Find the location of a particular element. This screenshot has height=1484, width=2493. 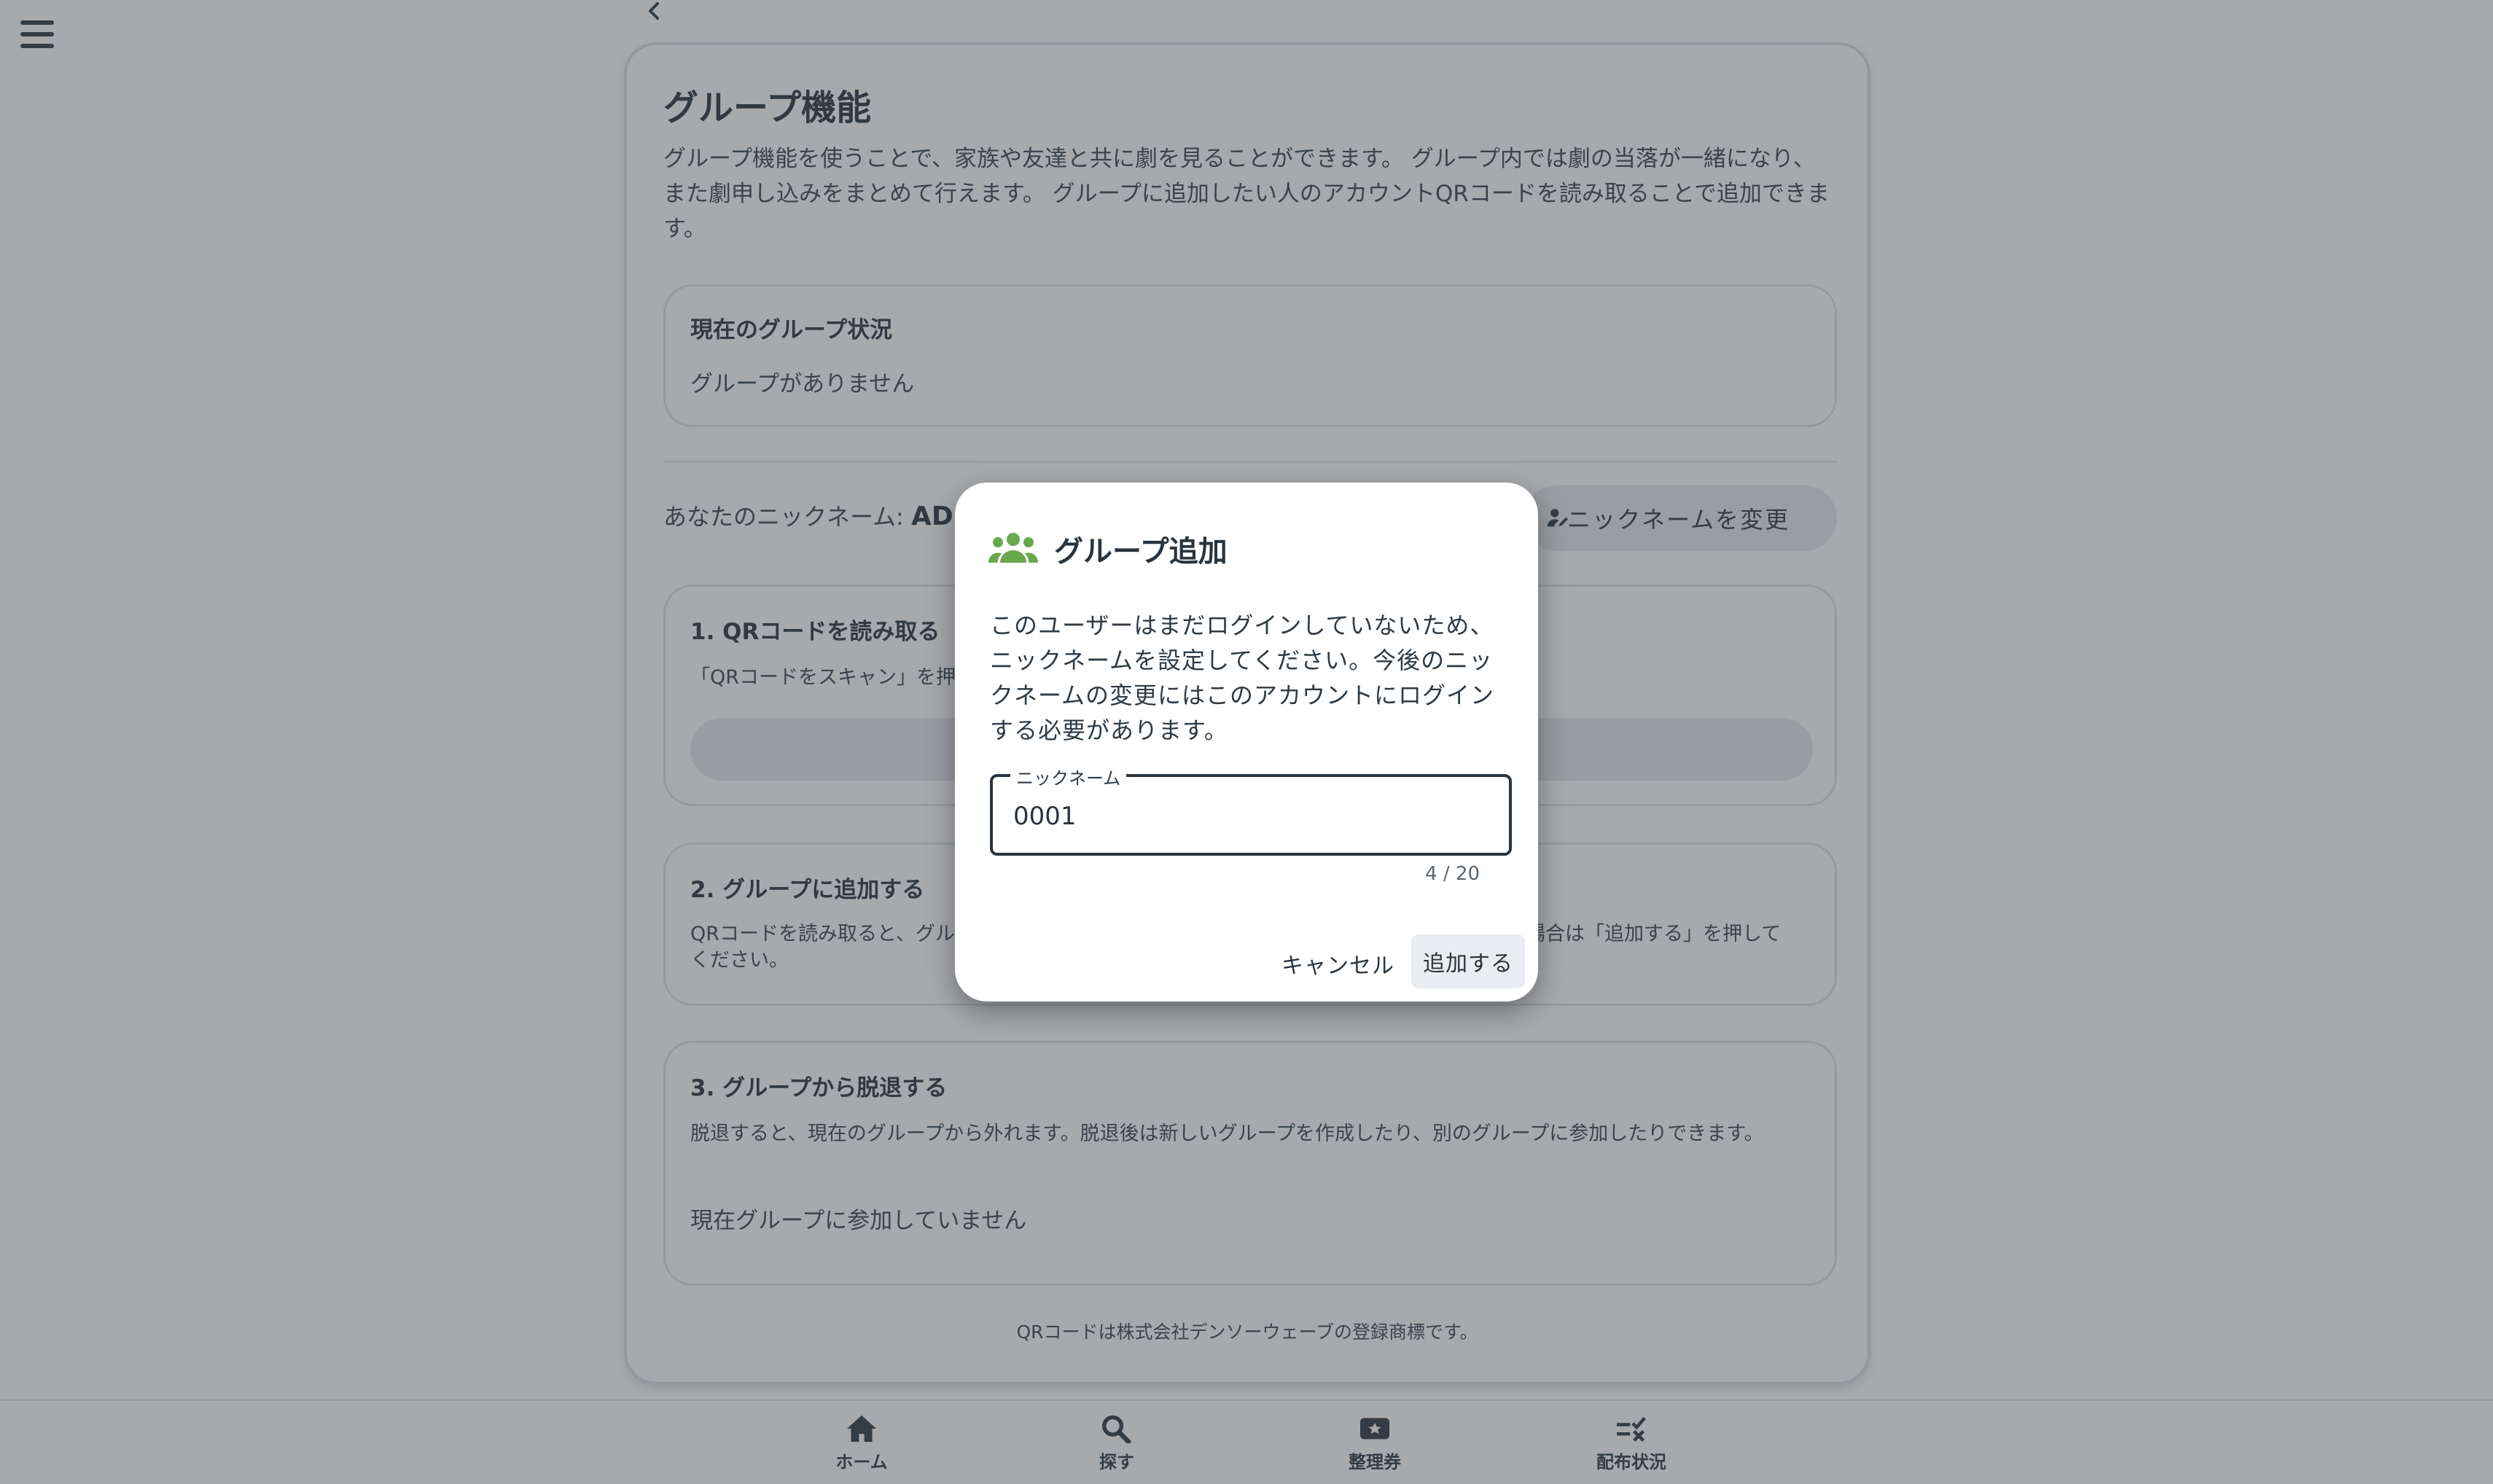

add-button: 追加する is located at coordinates (1468, 961).